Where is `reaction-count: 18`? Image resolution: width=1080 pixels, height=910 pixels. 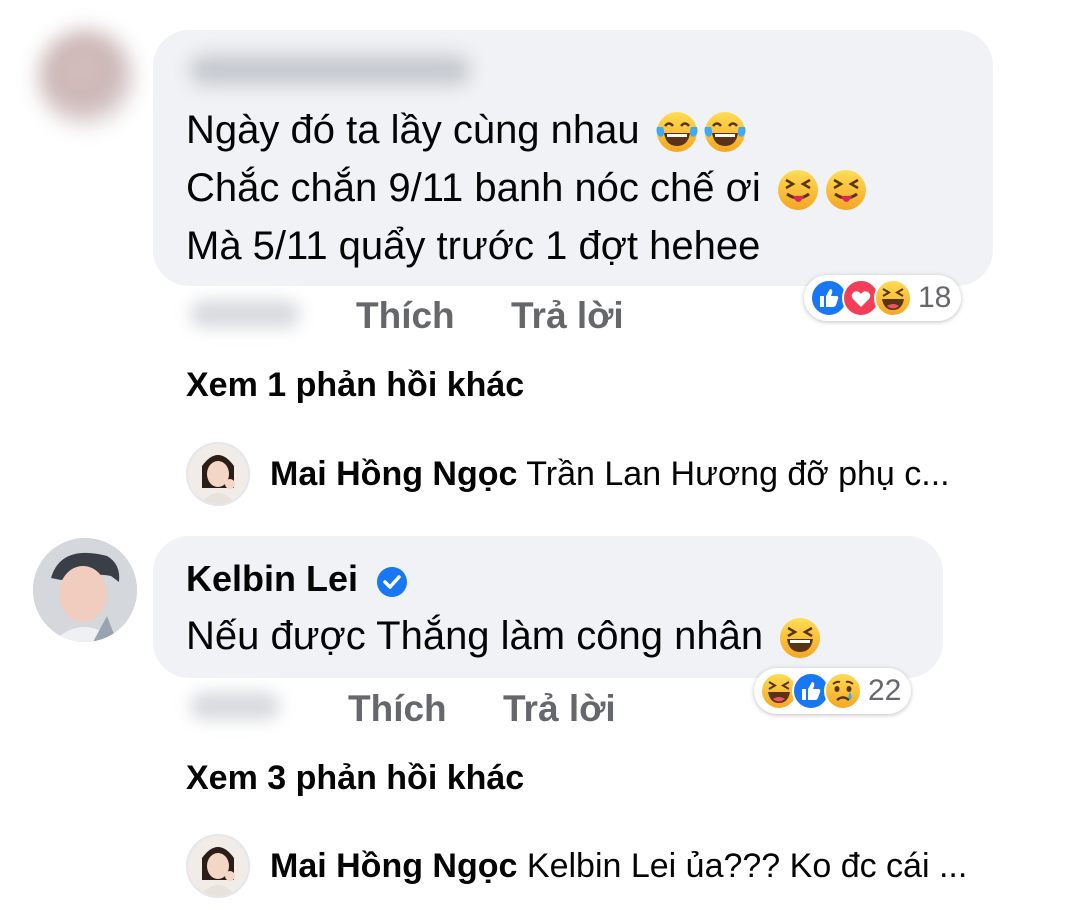 reaction-count: 18 is located at coordinates (935, 297).